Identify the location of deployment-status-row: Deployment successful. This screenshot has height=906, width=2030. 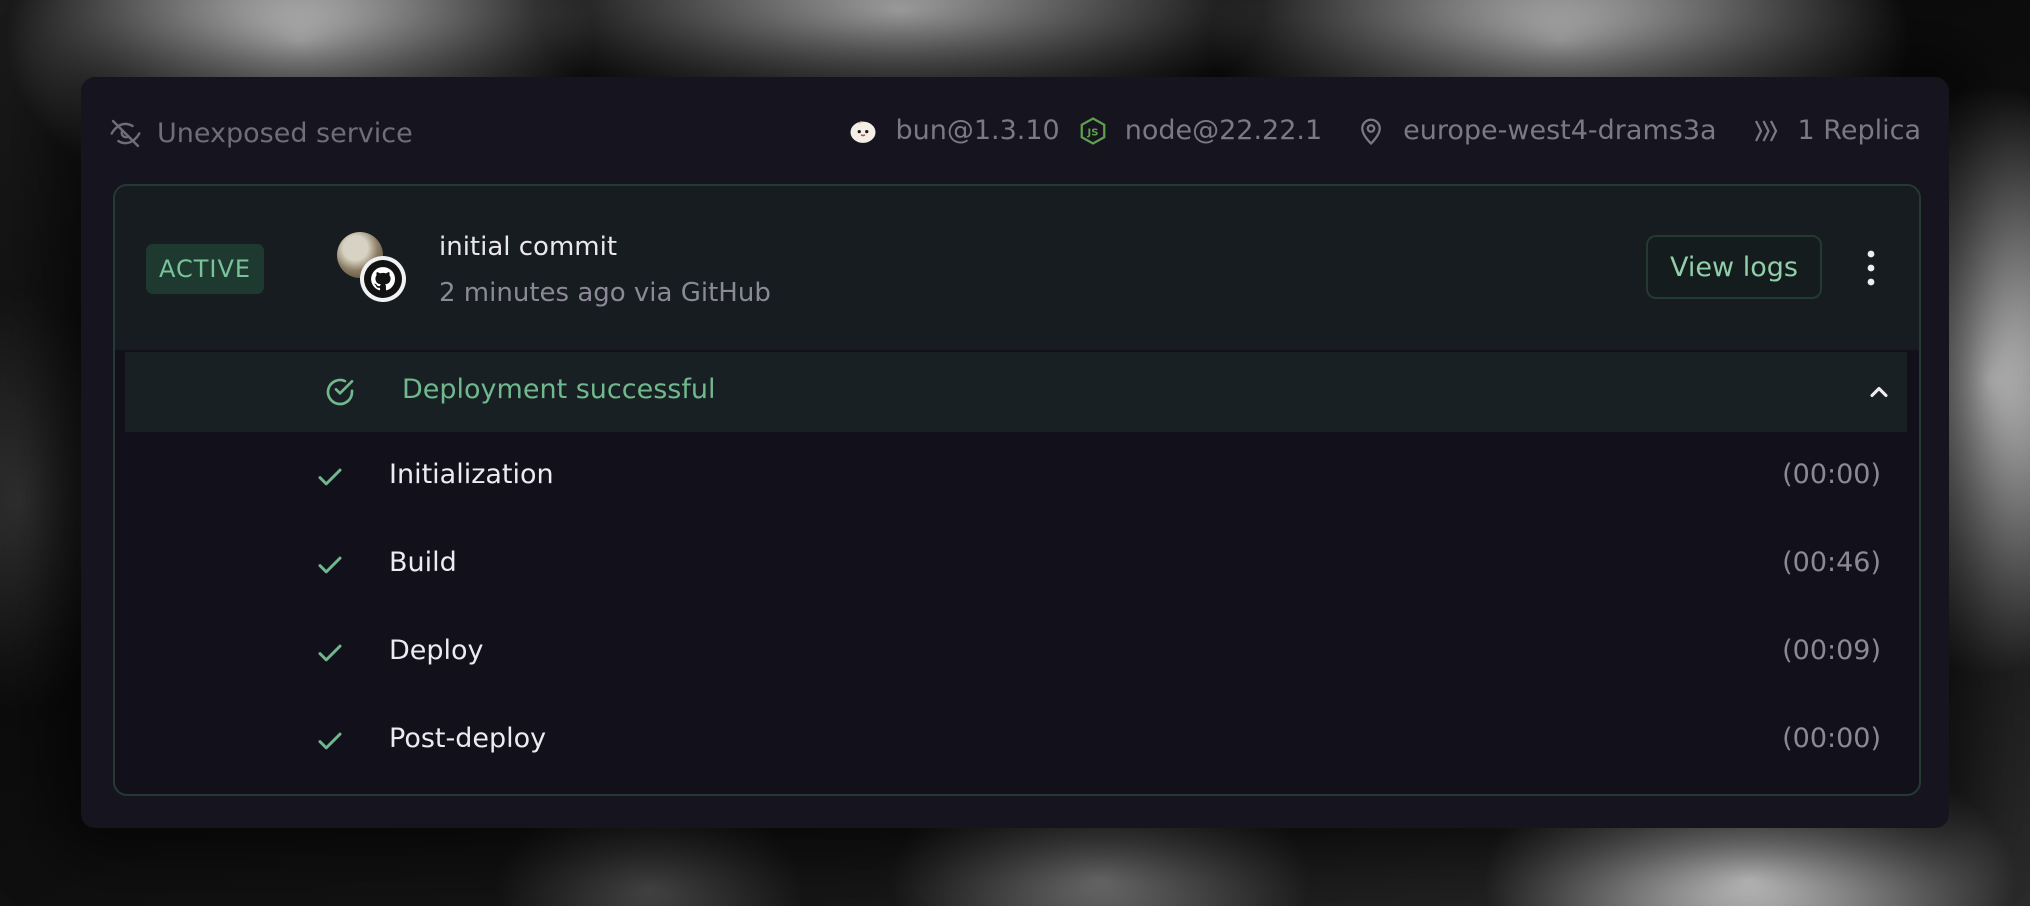
(1016, 392).